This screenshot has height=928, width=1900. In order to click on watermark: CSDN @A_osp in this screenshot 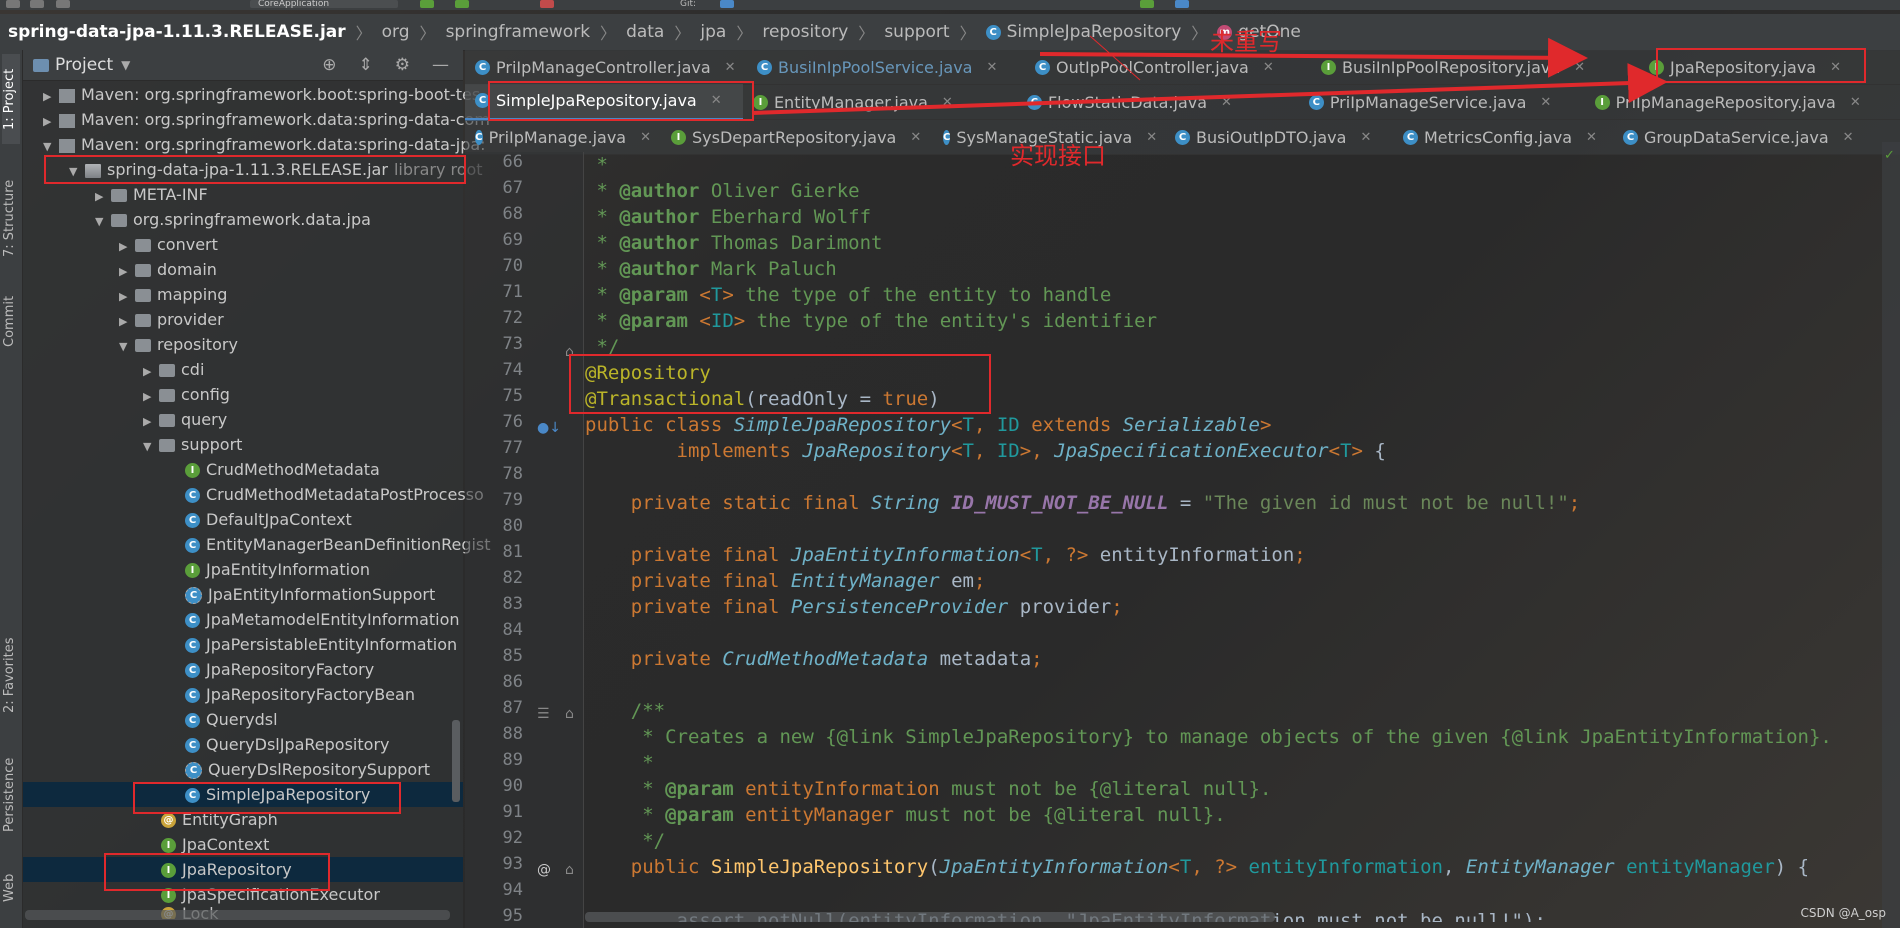, I will do `click(1843, 913)`.